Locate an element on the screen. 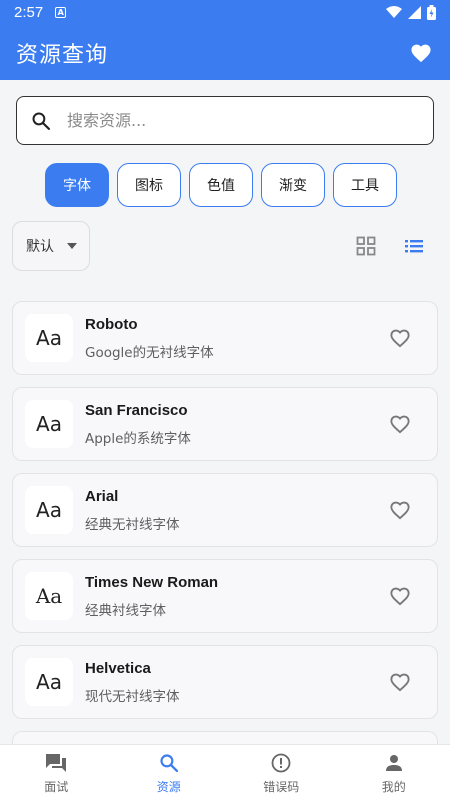 This screenshot has width=450, height=801. nav-label: 错误码 is located at coordinates (281, 786).